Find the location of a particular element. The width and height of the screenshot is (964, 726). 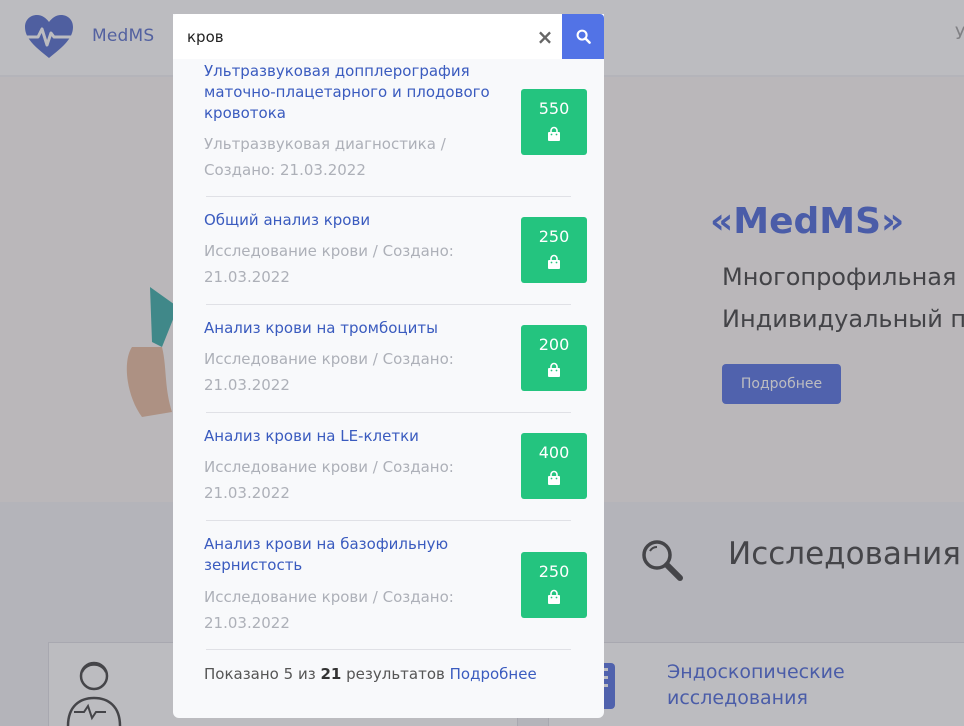

result-title-link: Анализ крови на LE-клетки is located at coordinates (356, 436).